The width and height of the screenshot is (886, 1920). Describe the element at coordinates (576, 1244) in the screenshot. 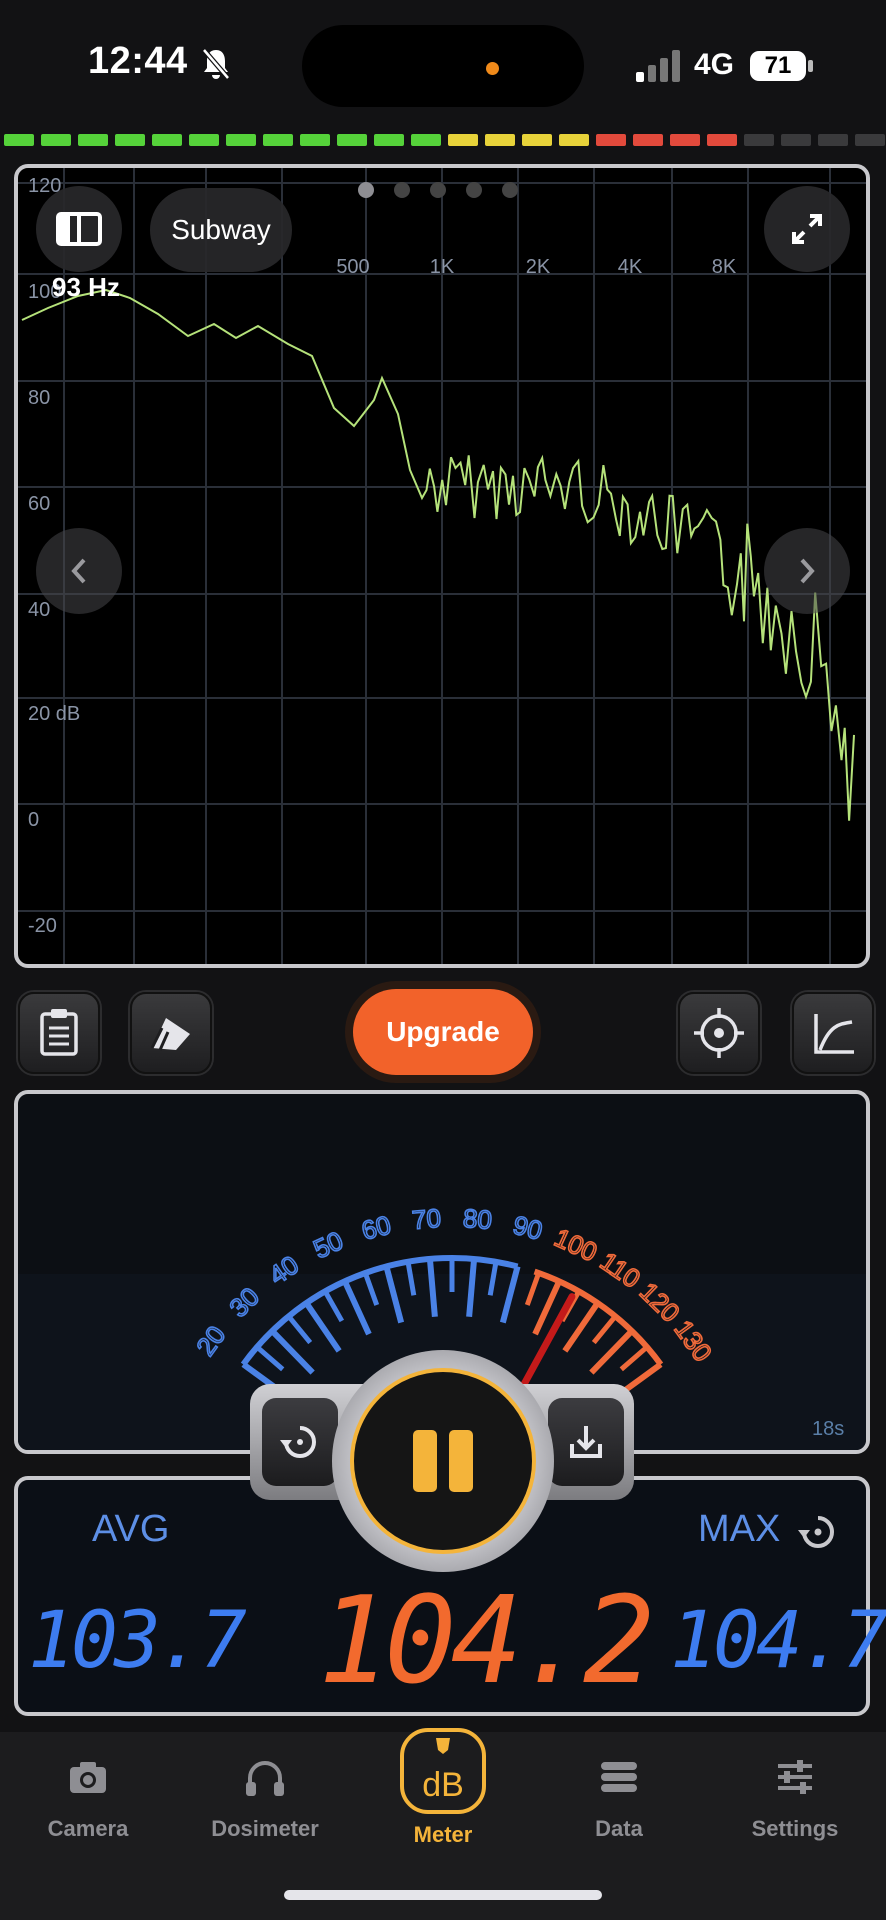

I see `gauge-scale-label: 100` at that location.